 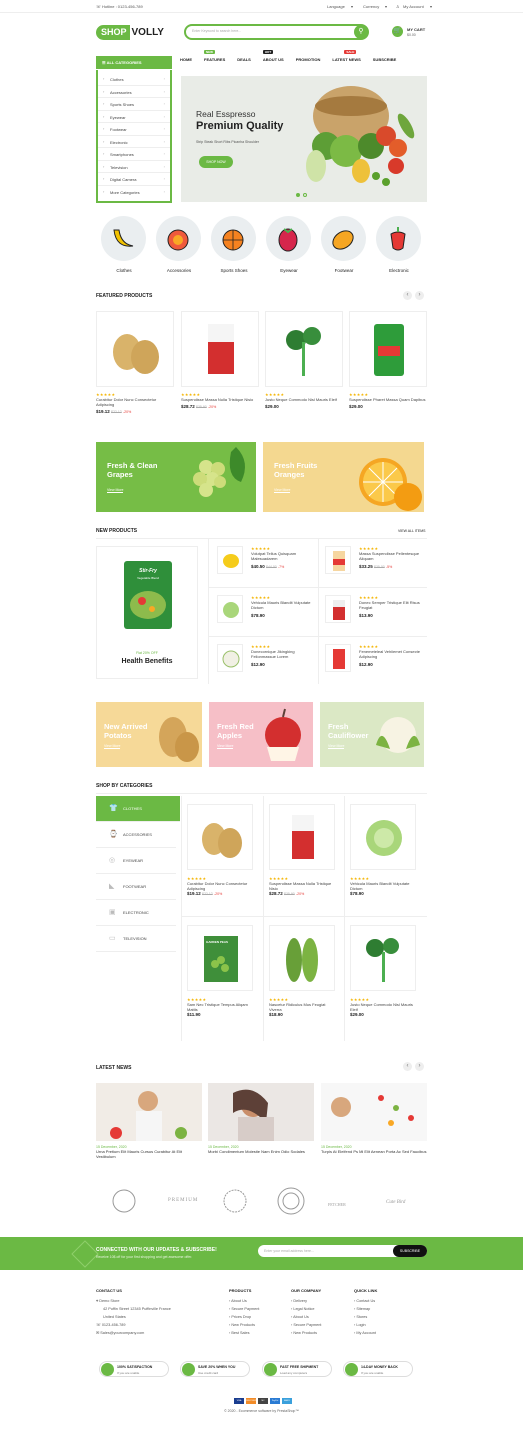 What do you see at coordinates (134, 192) in the screenshot?
I see `category-item: More Categories` at bounding box center [134, 192].